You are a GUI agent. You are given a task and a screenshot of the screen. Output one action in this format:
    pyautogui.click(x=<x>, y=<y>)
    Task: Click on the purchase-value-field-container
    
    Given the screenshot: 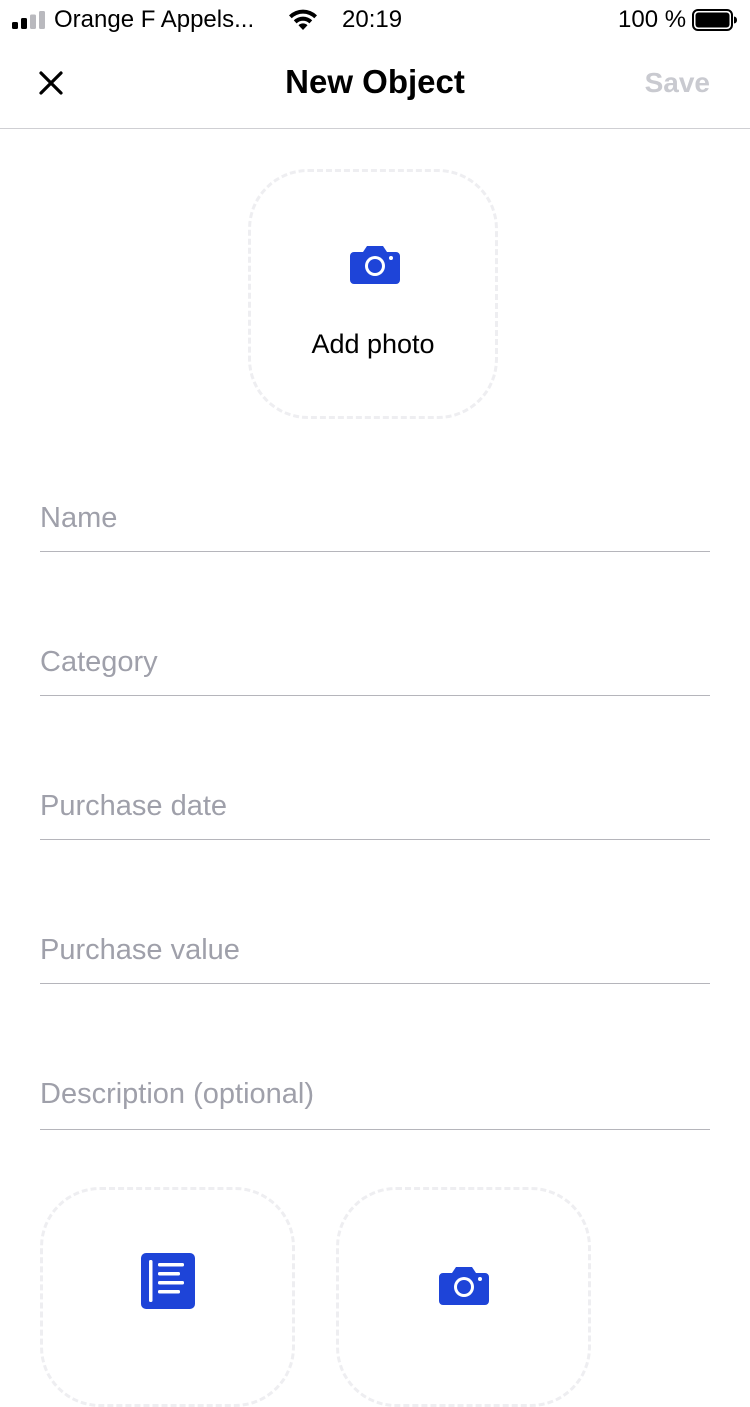 What is the action you would take?
    pyautogui.click(x=375, y=957)
    